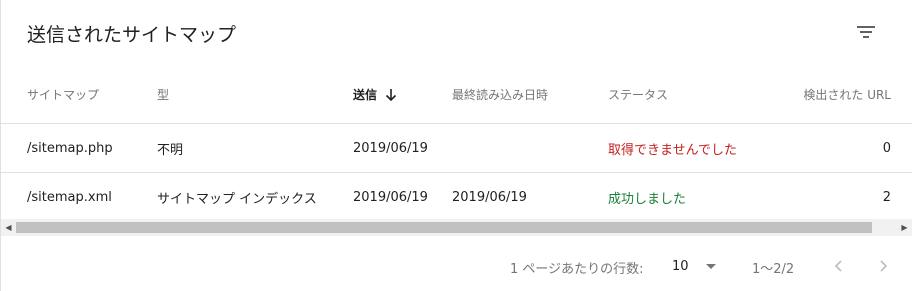 The image size is (912, 291). I want to click on chevron-left-icon, so click(838, 266).